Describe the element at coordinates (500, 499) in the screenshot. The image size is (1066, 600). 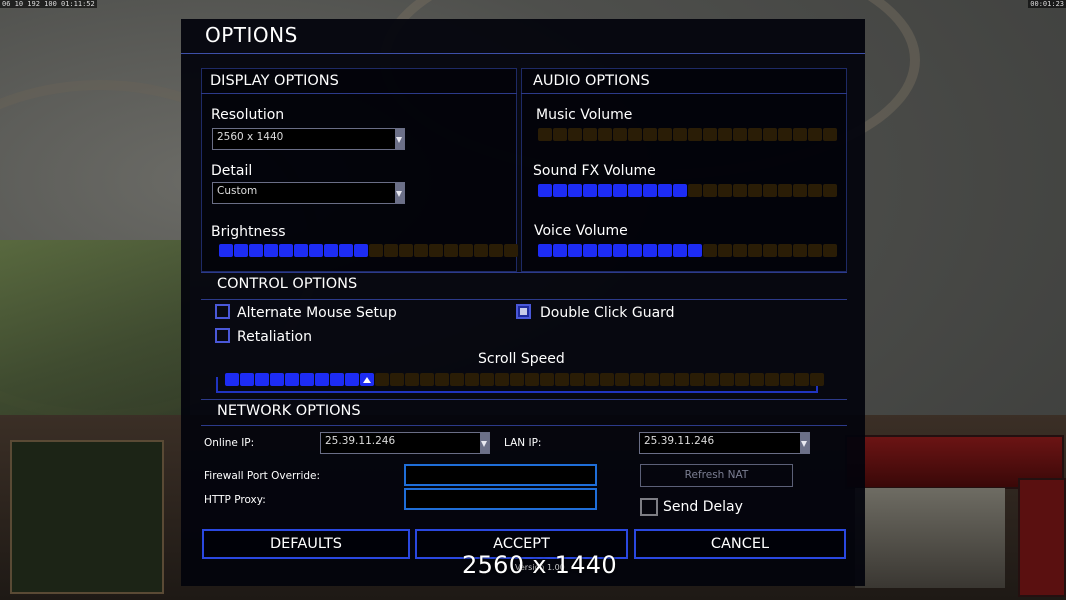
I see `http-proxy-input` at that location.